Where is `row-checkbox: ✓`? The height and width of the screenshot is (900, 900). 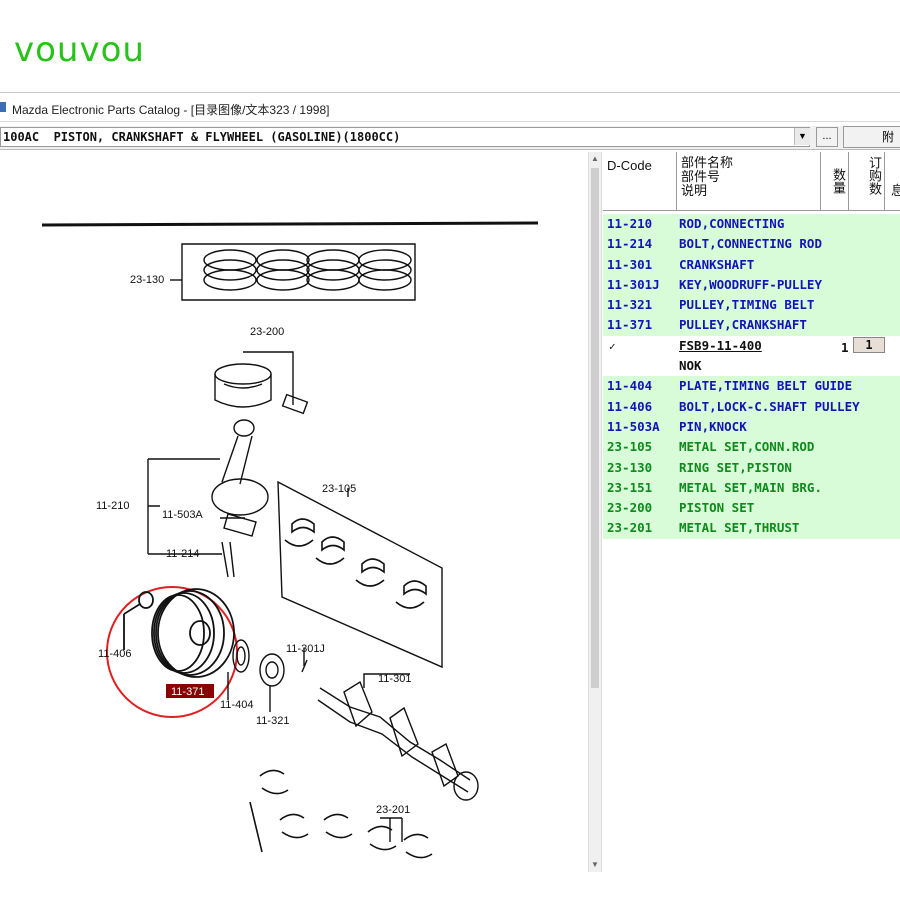
row-checkbox: ✓ is located at coordinates (612, 347).